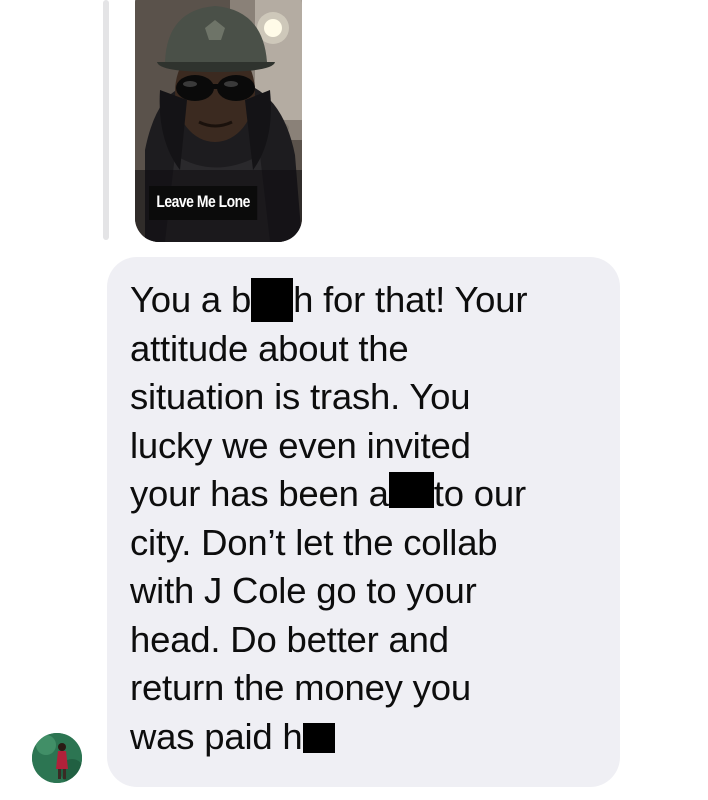  Describe the element at coordinates (203, 203) in the screenshot. I see `photo-caption: Leave Me Lone` at that location.